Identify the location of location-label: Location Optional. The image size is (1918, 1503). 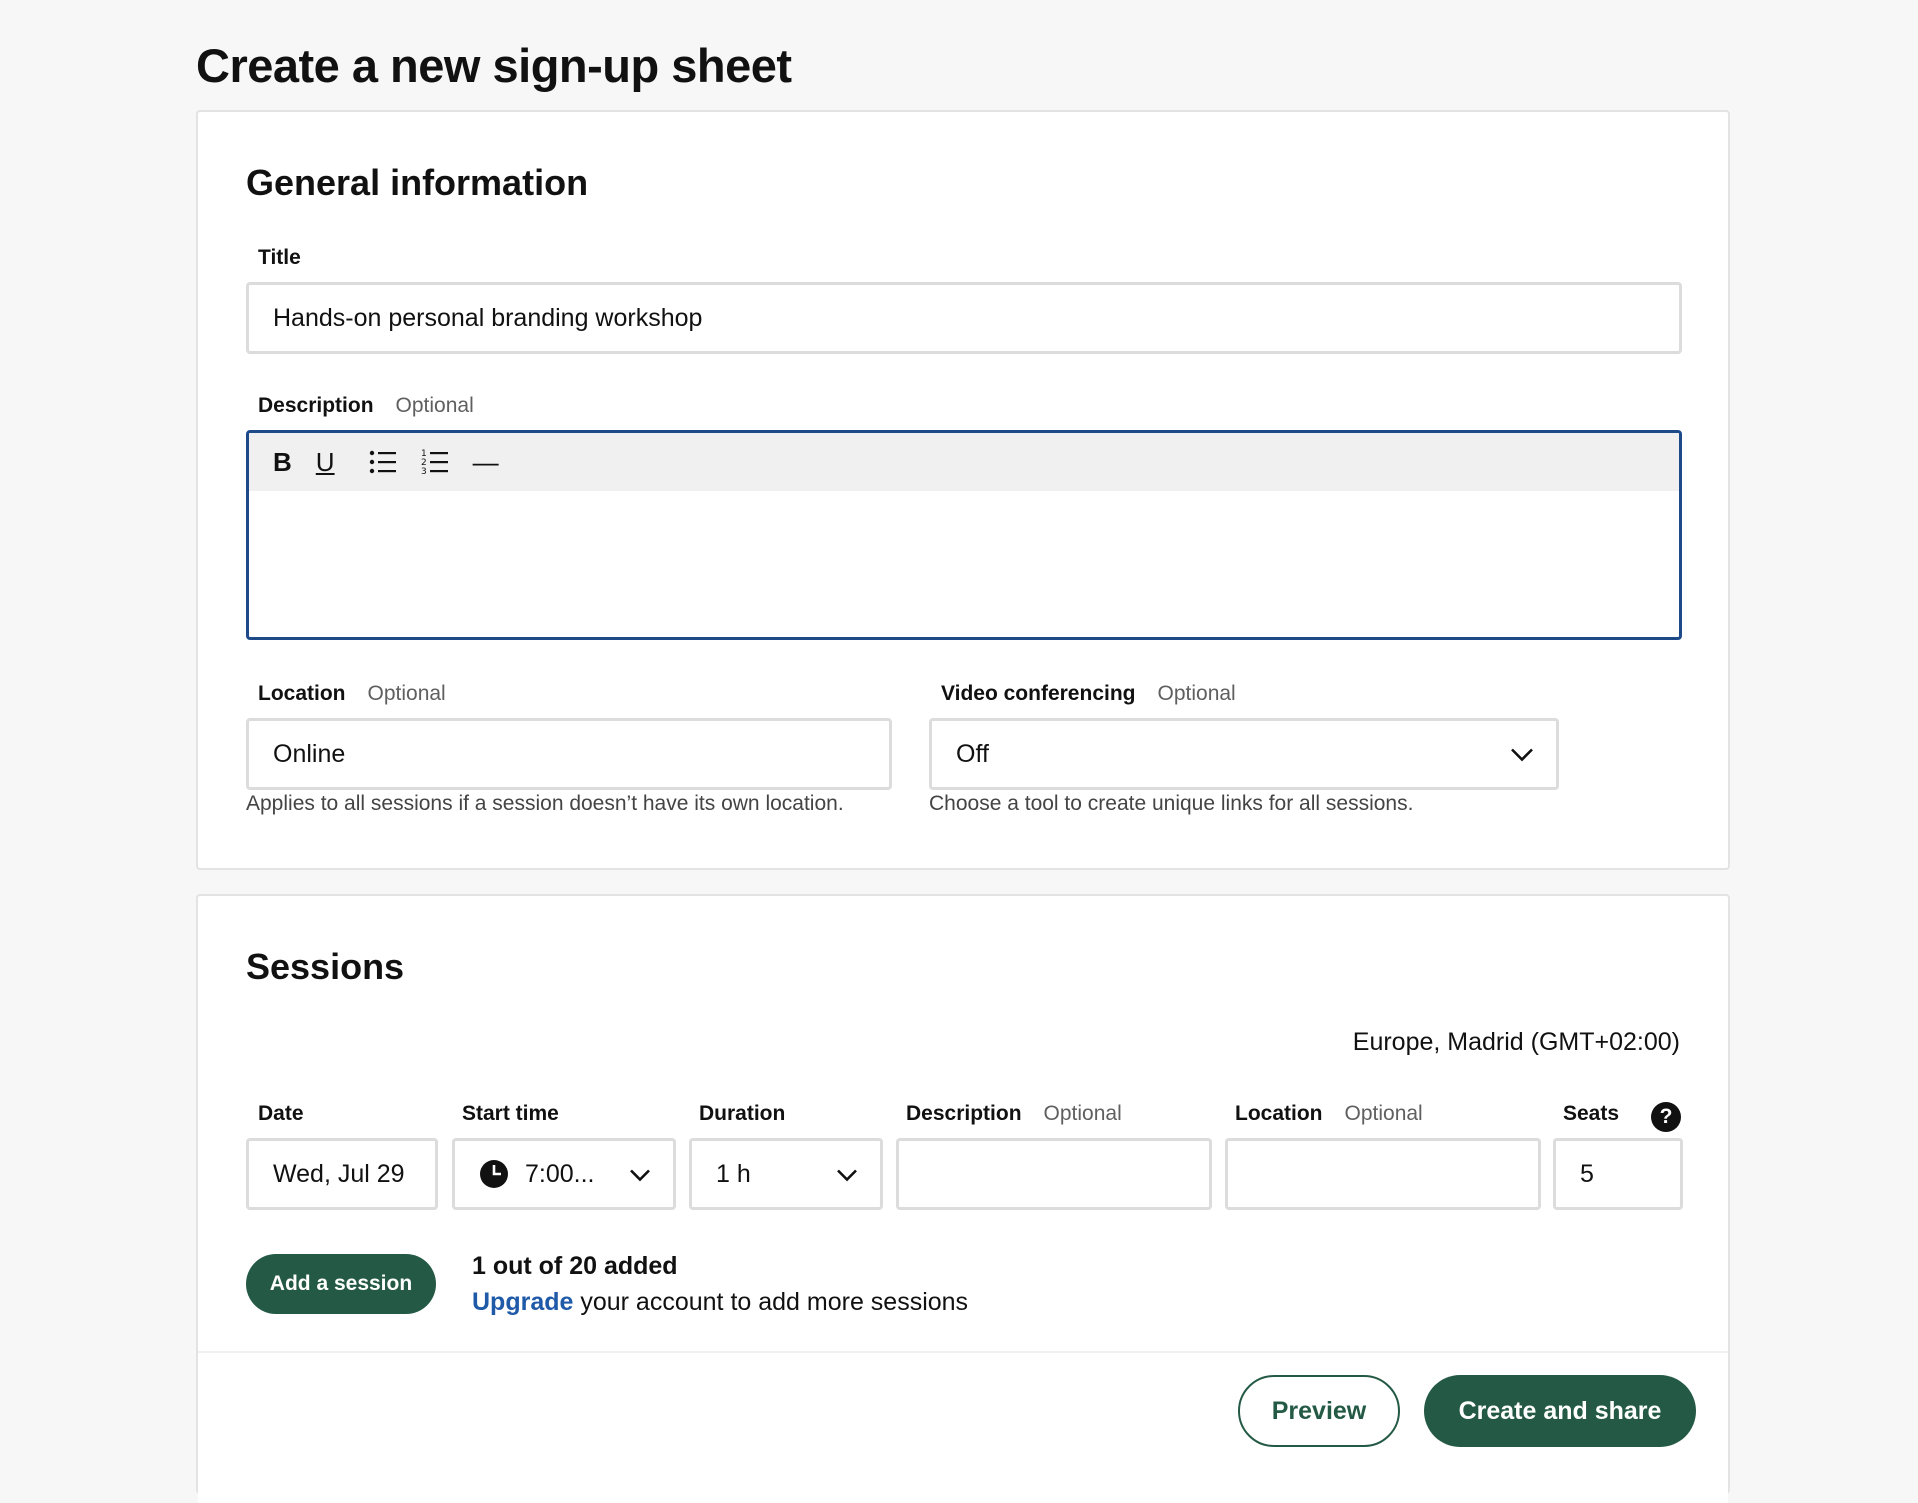
(352, 694).